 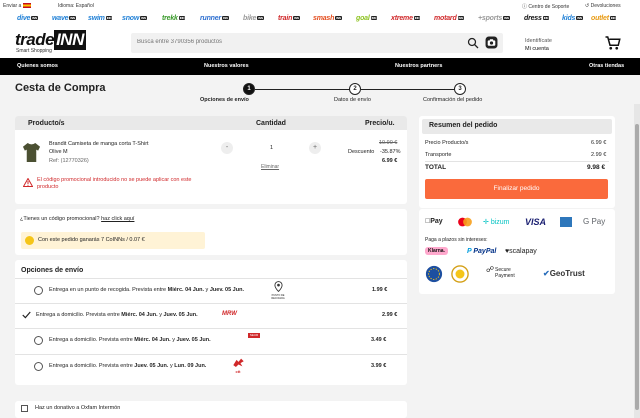 I want to click on step-1-indicator: 1, so click(x=249, y=89).